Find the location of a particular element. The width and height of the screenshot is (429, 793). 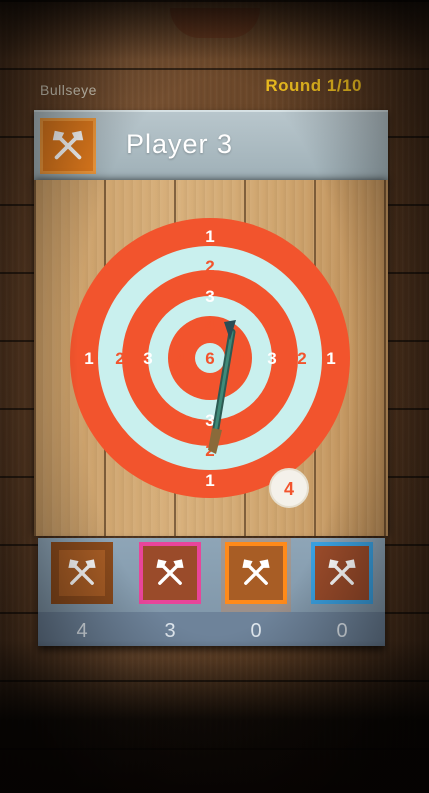

round-counter: Round 1/10 is located at coordinates (313, 85).